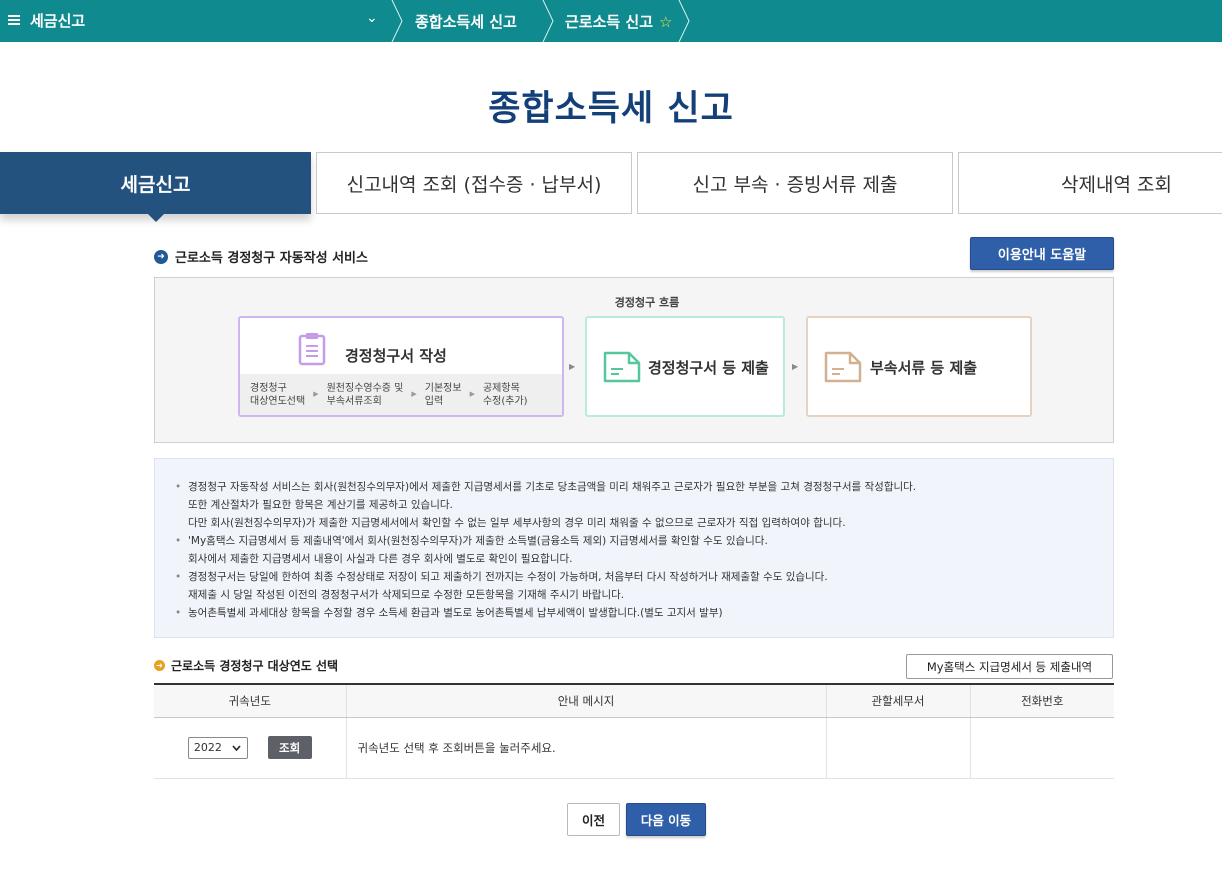 This screenshot has width=1222, height=884. I want to click on year-section-title: ➜ 근로소득 경정청구 대상연도 선택, so click(246, 665).